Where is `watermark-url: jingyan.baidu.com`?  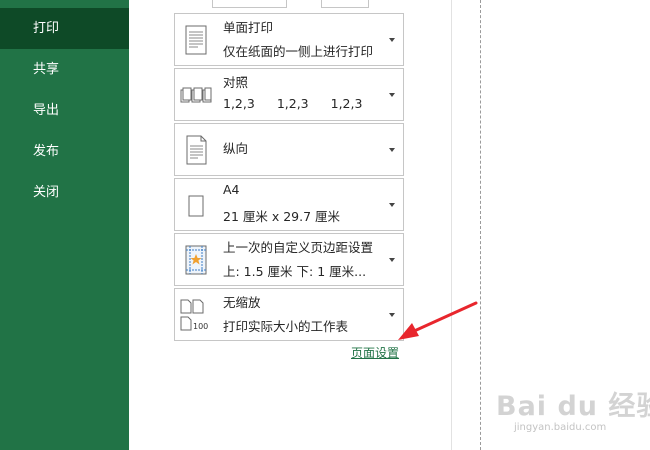
watermark-url: jingyan.baidu.com is located at coordinates (560, 427).